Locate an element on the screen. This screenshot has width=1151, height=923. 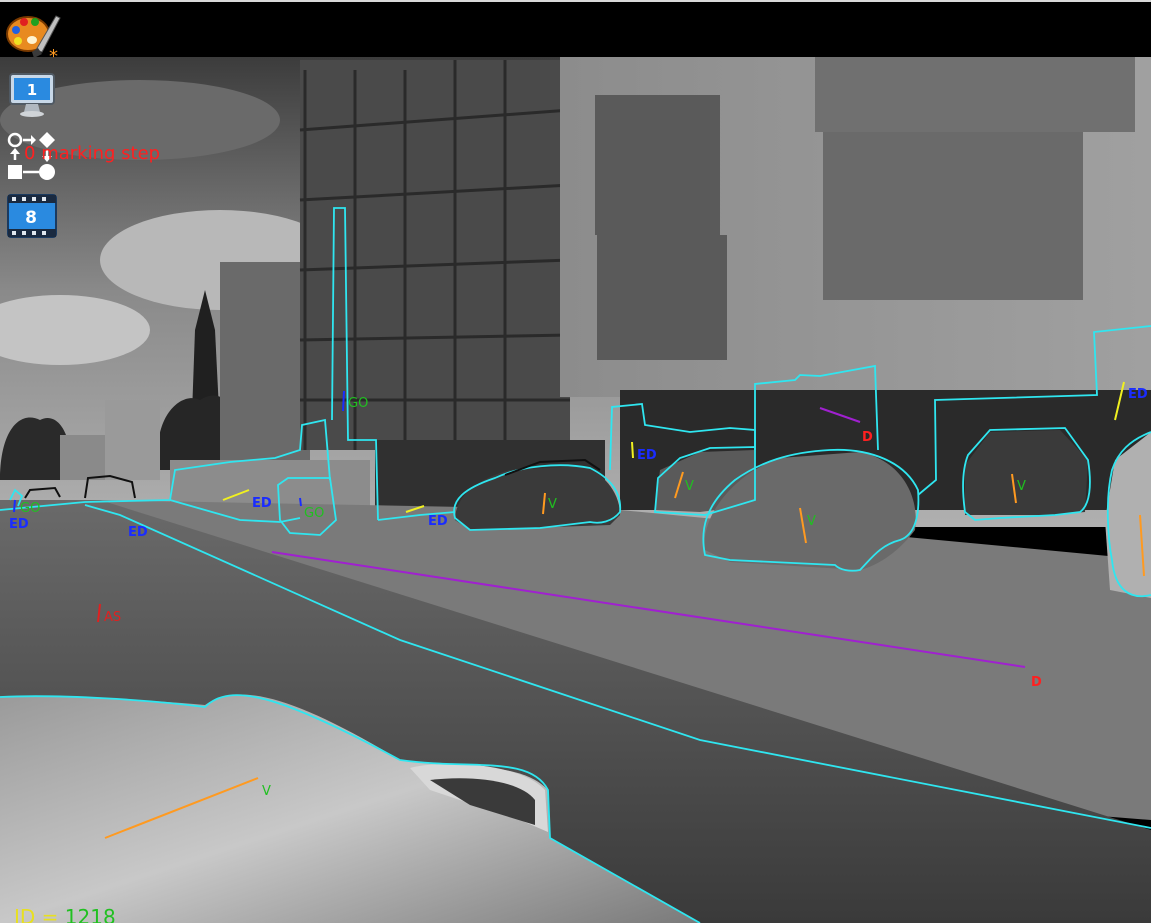
label-go-pole: GO is located at coordinates (358, 403).